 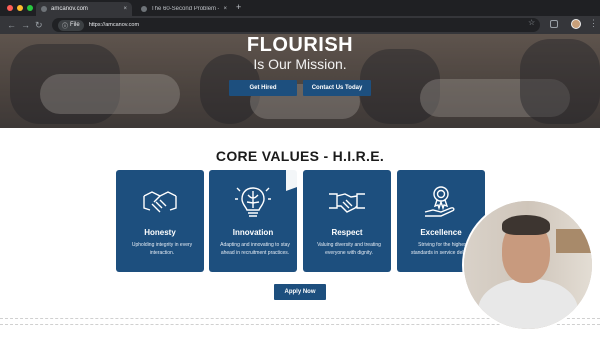 I want to click on tab-amcanov: amcanov.com ×, so click(x=84, y=9).